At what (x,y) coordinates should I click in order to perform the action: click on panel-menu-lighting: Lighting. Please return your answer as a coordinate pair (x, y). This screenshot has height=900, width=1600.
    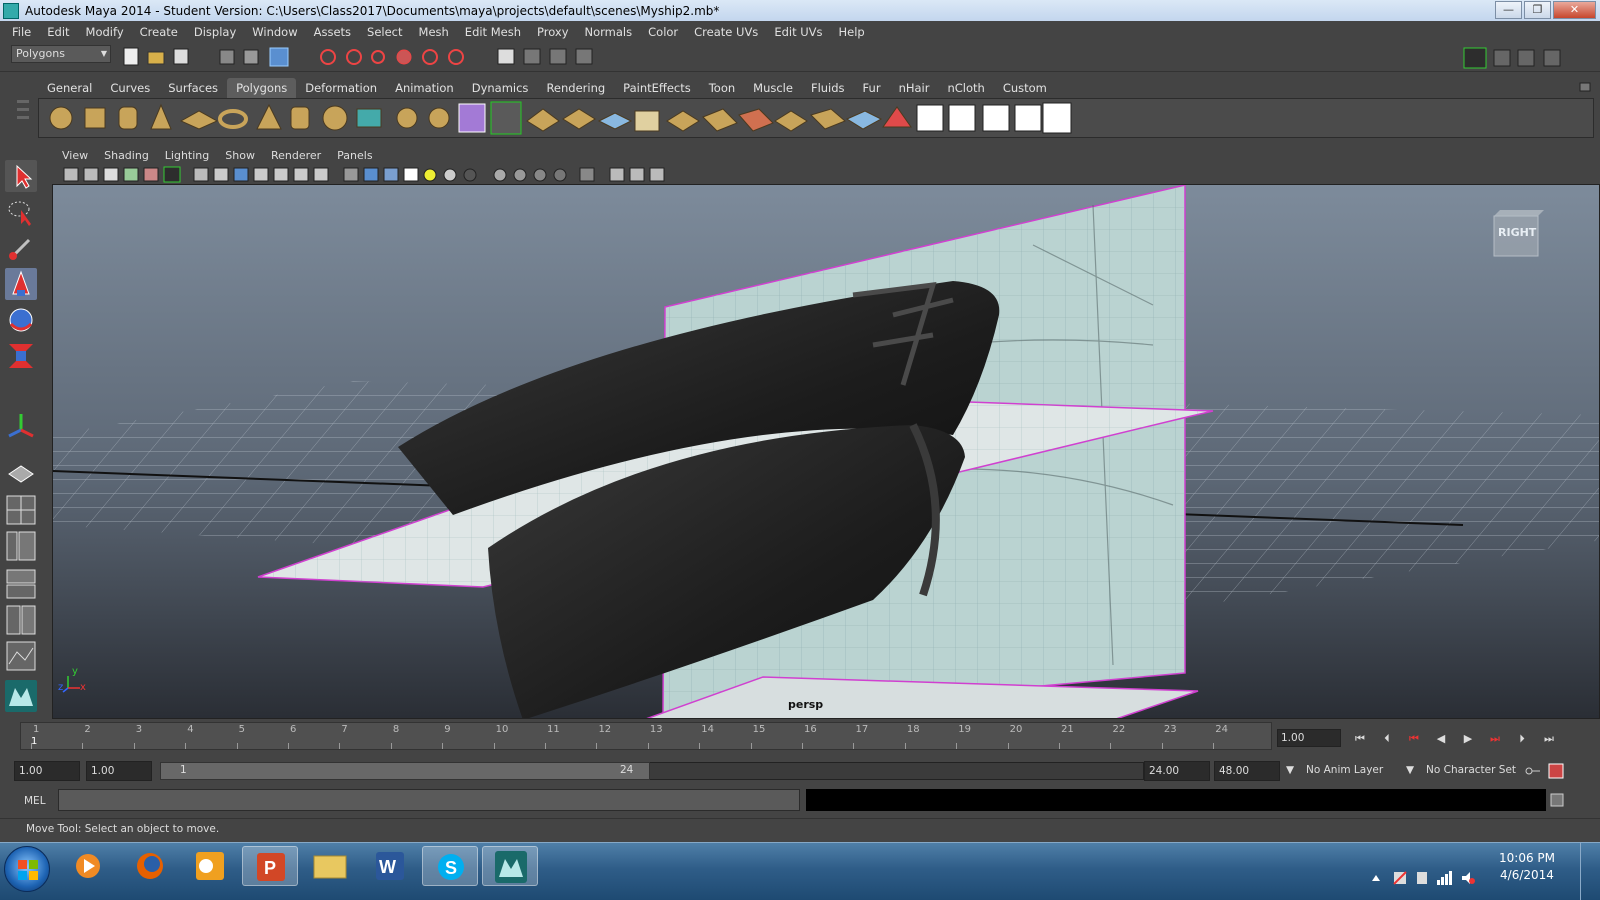
    Looking at the image, I should click on (187, 155).